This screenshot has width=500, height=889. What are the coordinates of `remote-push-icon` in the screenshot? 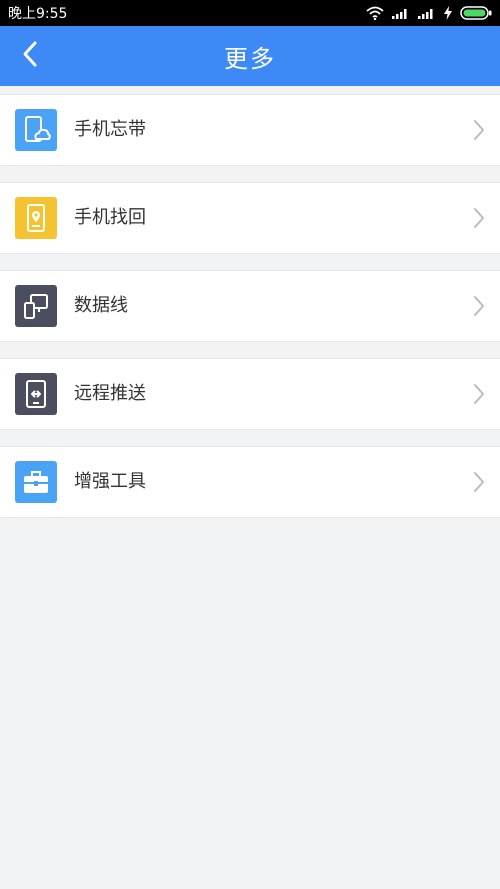 It's located at (36, 394).